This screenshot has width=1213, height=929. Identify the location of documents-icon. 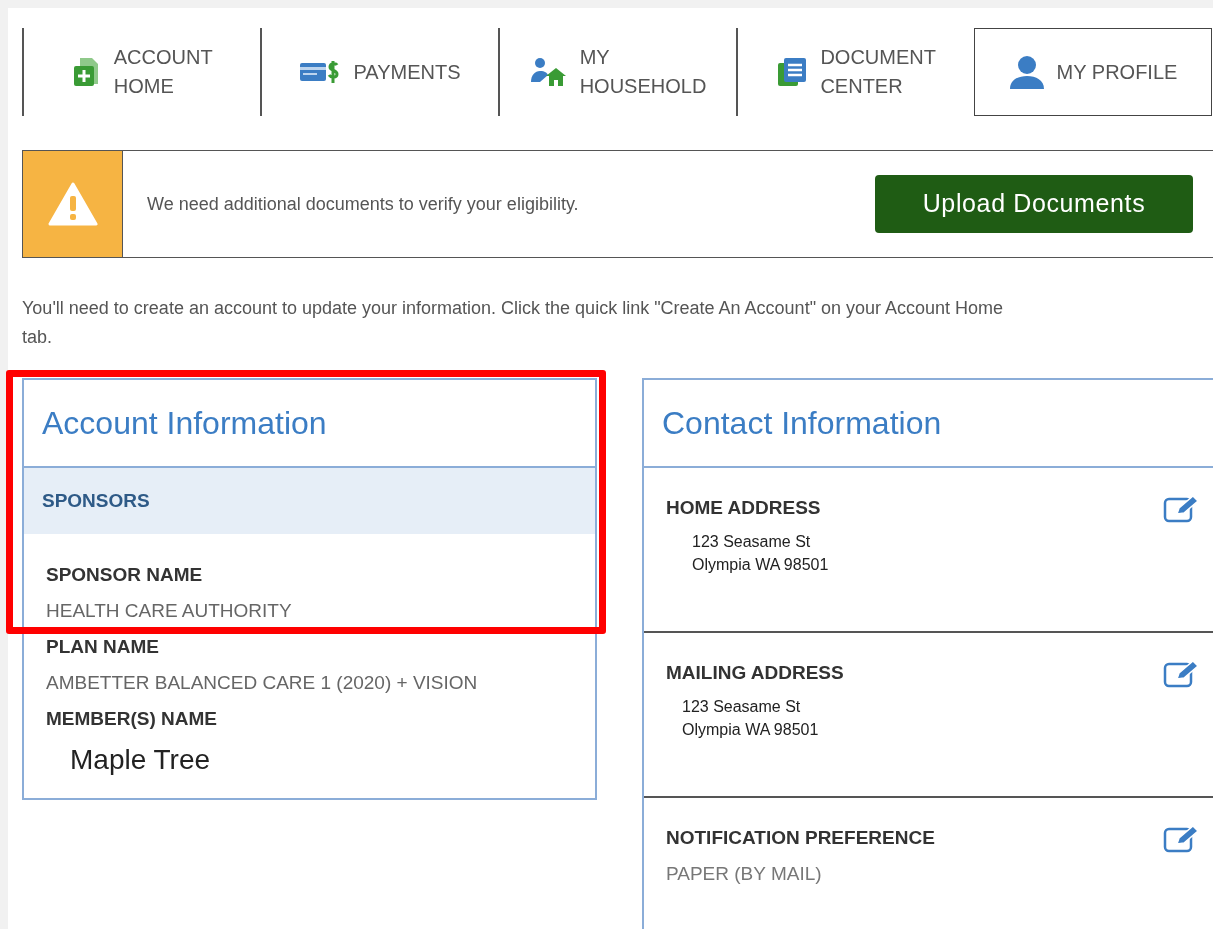
(792, 72).